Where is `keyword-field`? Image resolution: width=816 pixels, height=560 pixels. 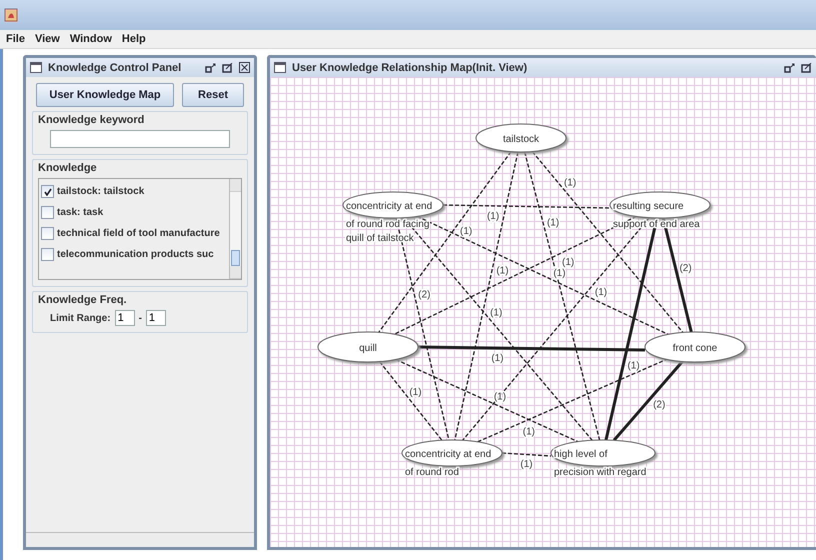
keyword-field is located at coordinates (140, 139).